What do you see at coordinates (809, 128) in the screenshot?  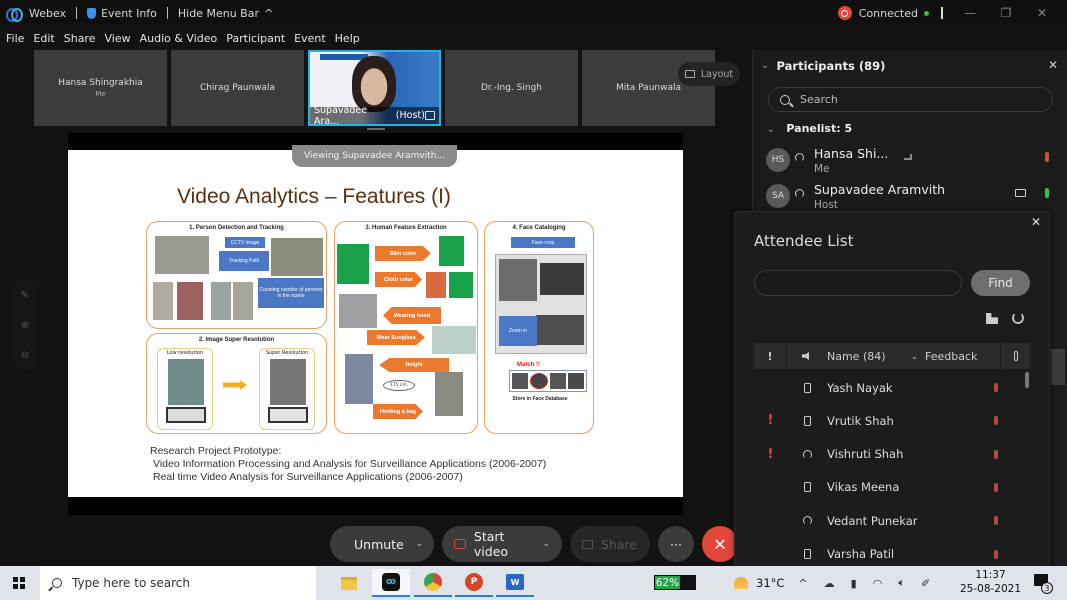 I see `panelist-group-header: ⌄ Panelist: 5` at bounding box center [809, 128].